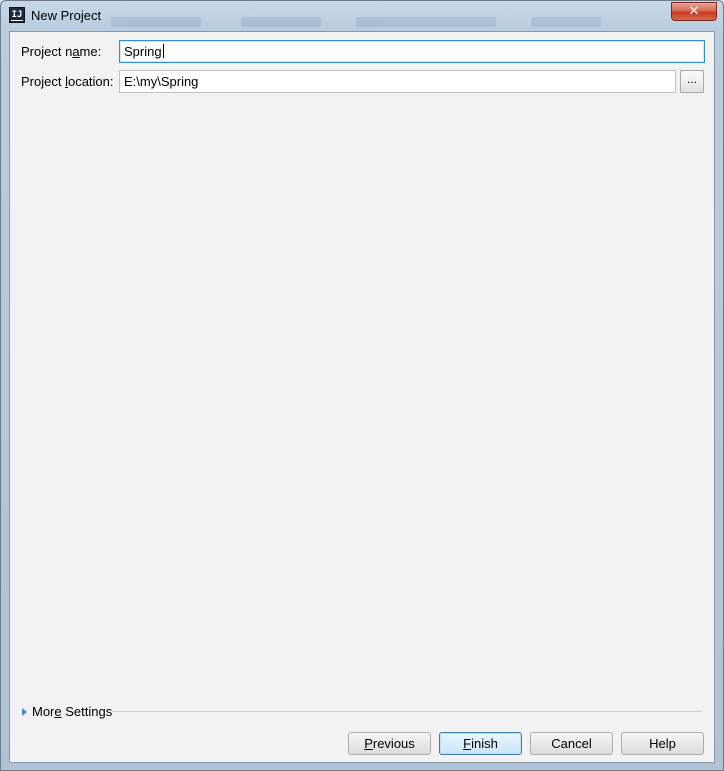 The width and height of the screenshot is (724, 771). What do you see at coordinates (389, 743) in the screenshot?
I see `previous-button: Previous` at bounding box center [389, 743].